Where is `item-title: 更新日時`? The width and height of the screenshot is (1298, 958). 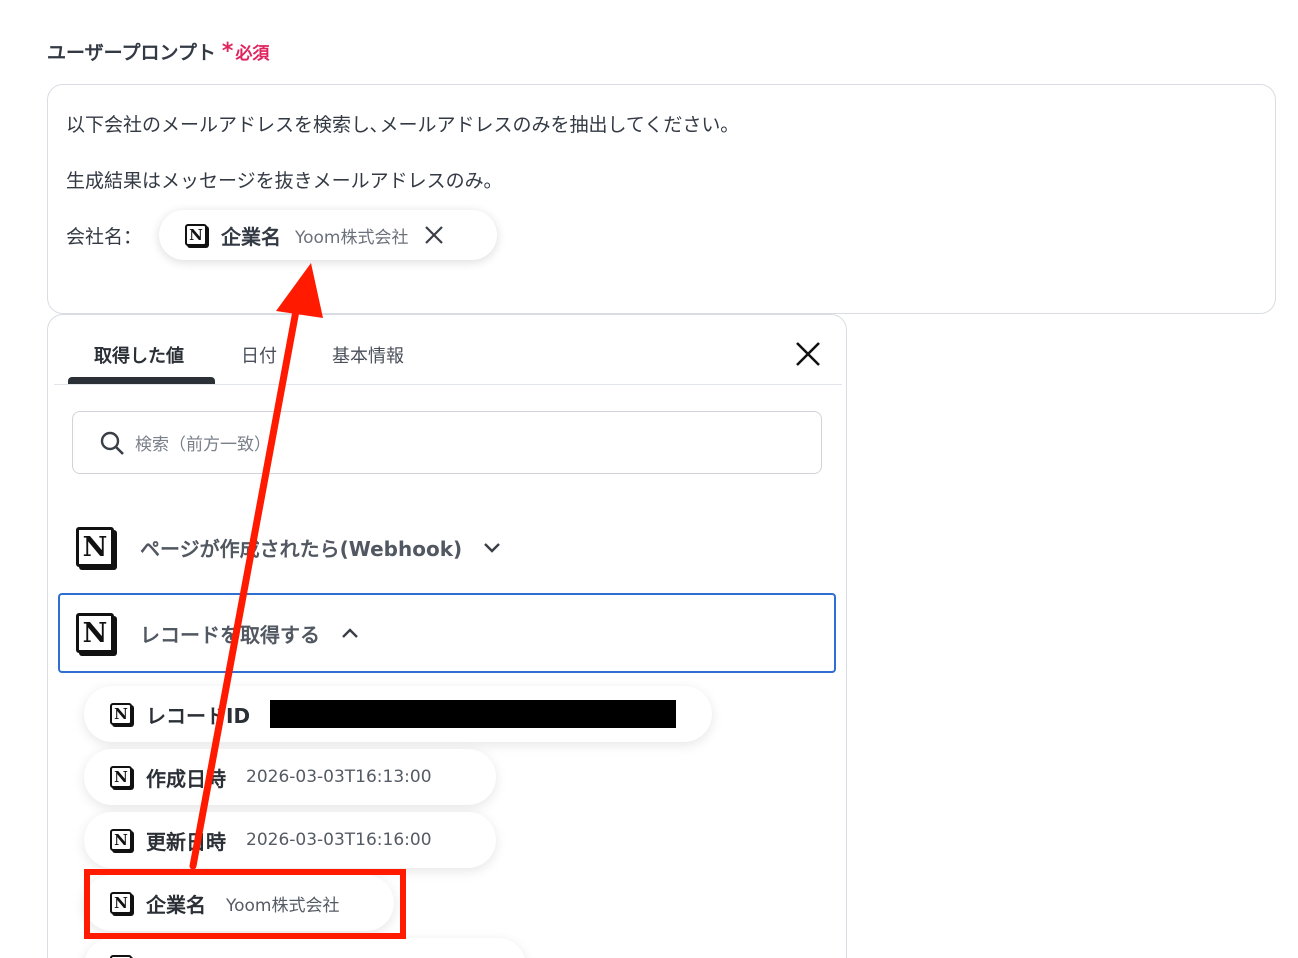
item-title: 更新日時 is located at coordinates (186, 841).